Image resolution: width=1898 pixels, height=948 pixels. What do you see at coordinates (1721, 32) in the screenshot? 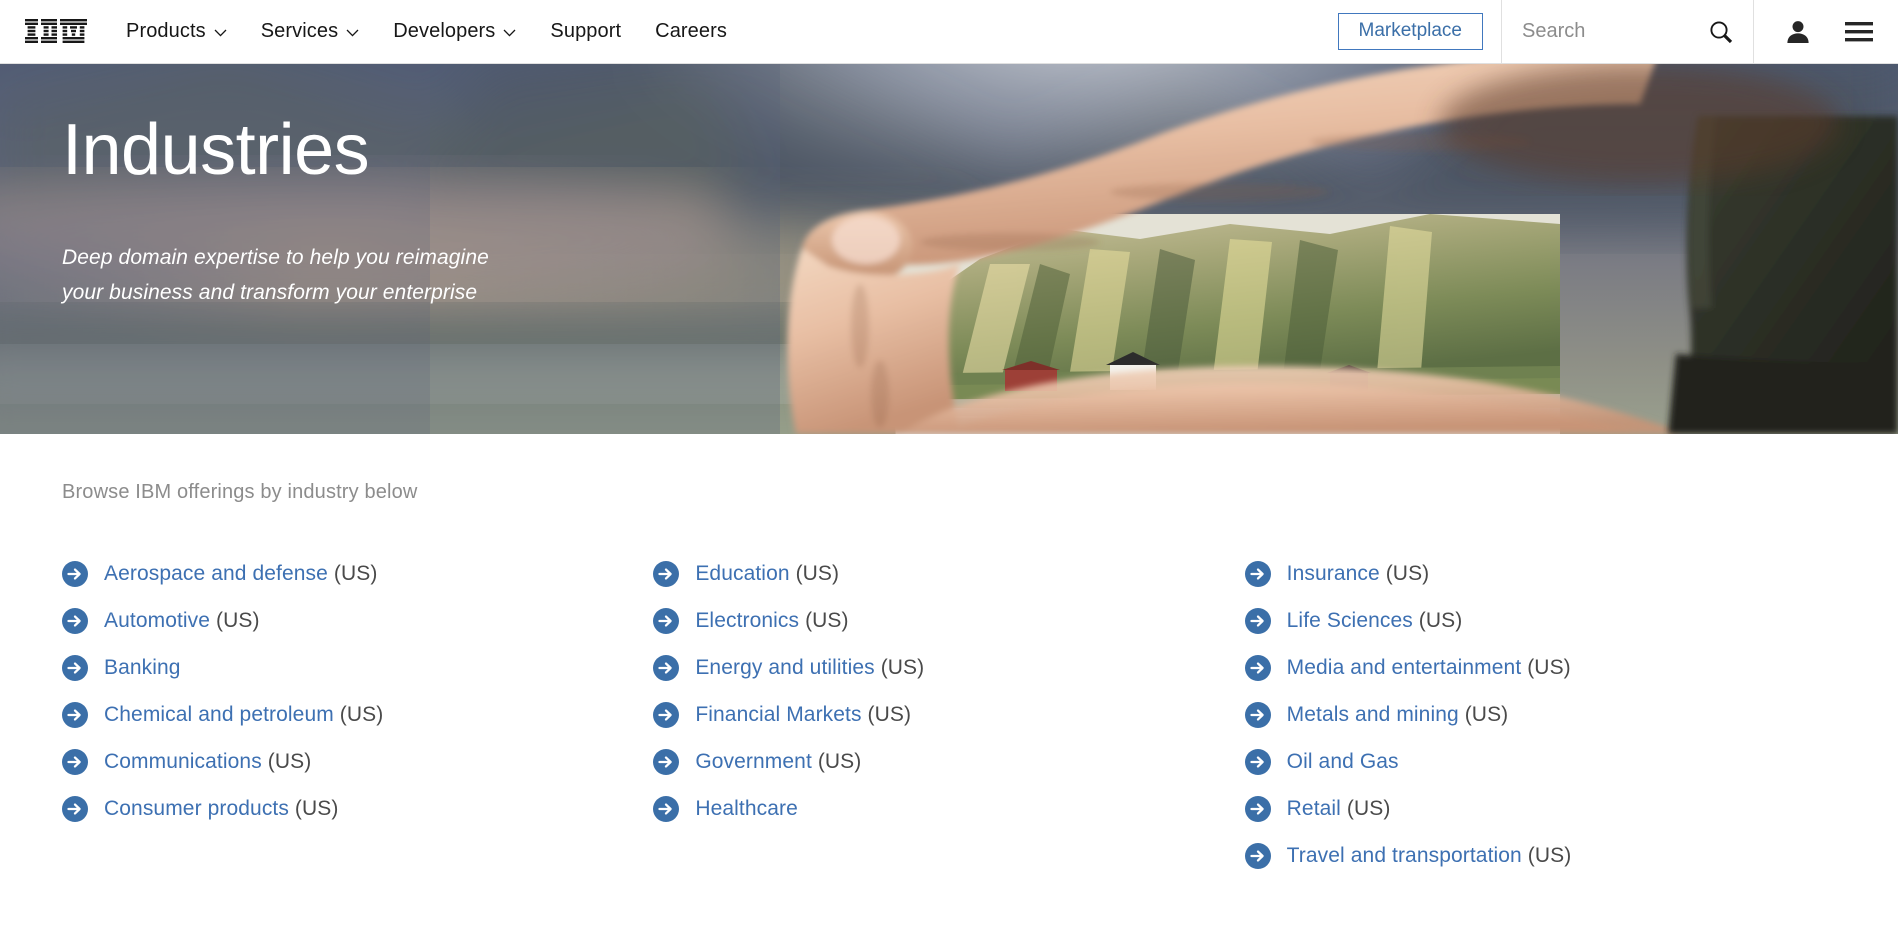
I see `search-icon` at bounding box center [1721, 32].